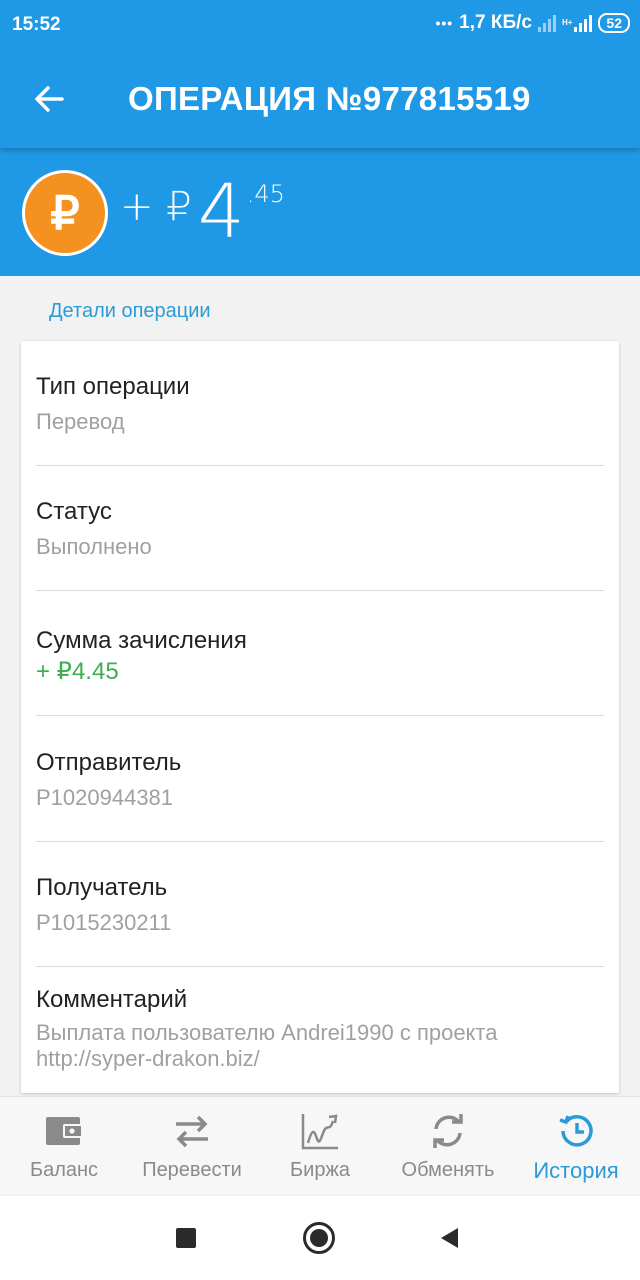  I want to click on tab-swap: Обменять, so click(448, 1146).